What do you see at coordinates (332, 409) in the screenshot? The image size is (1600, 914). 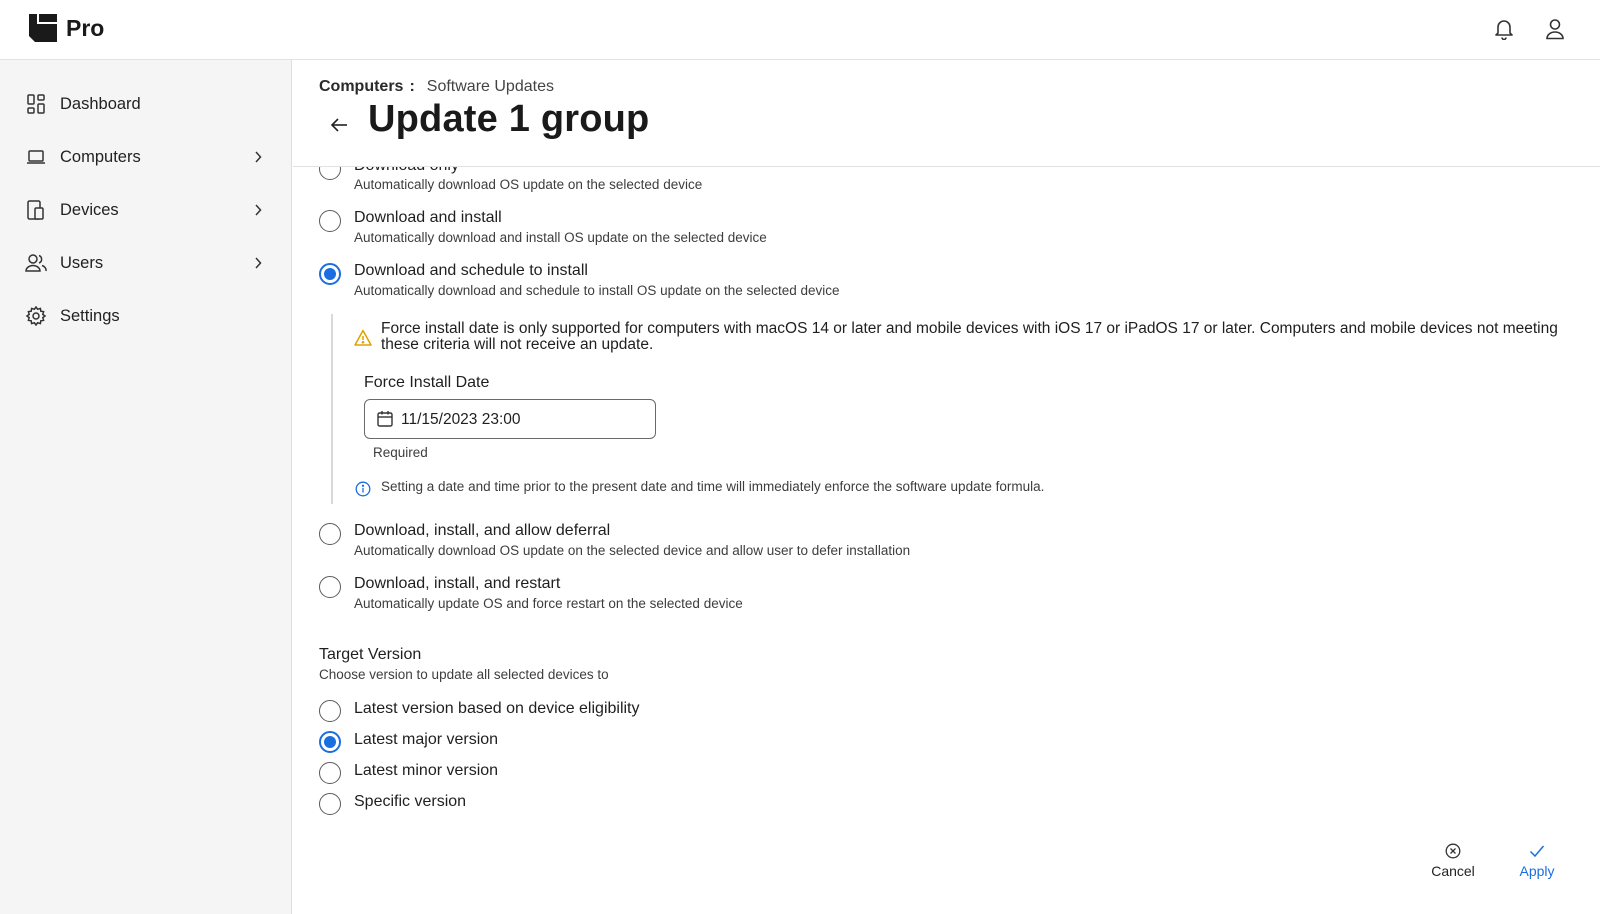 I see `schedule-panel-border` at bounding box center [332, 409].